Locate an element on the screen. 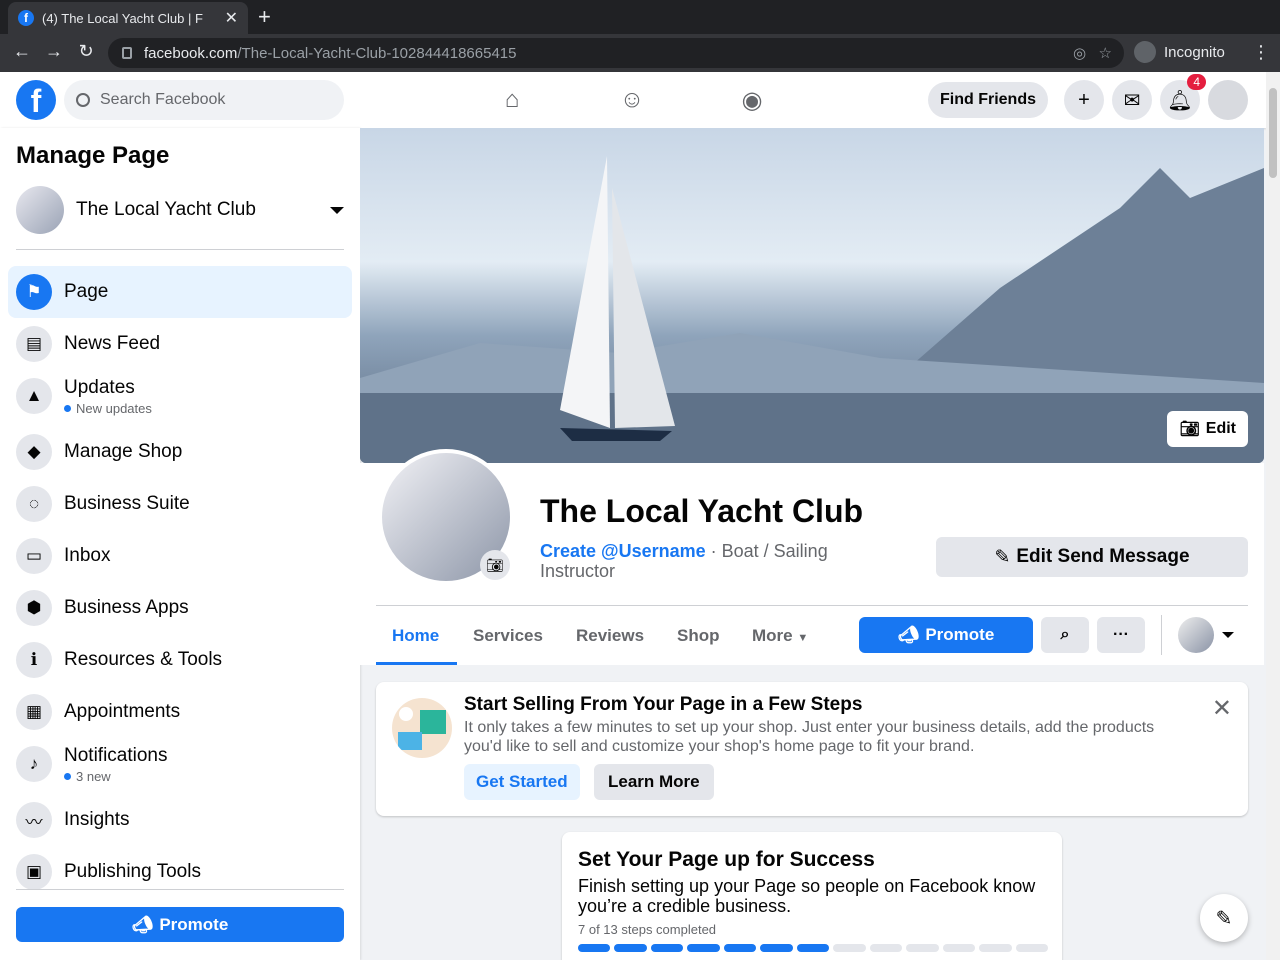  star-icon: ☆ is located at coordinates (1105, 53).